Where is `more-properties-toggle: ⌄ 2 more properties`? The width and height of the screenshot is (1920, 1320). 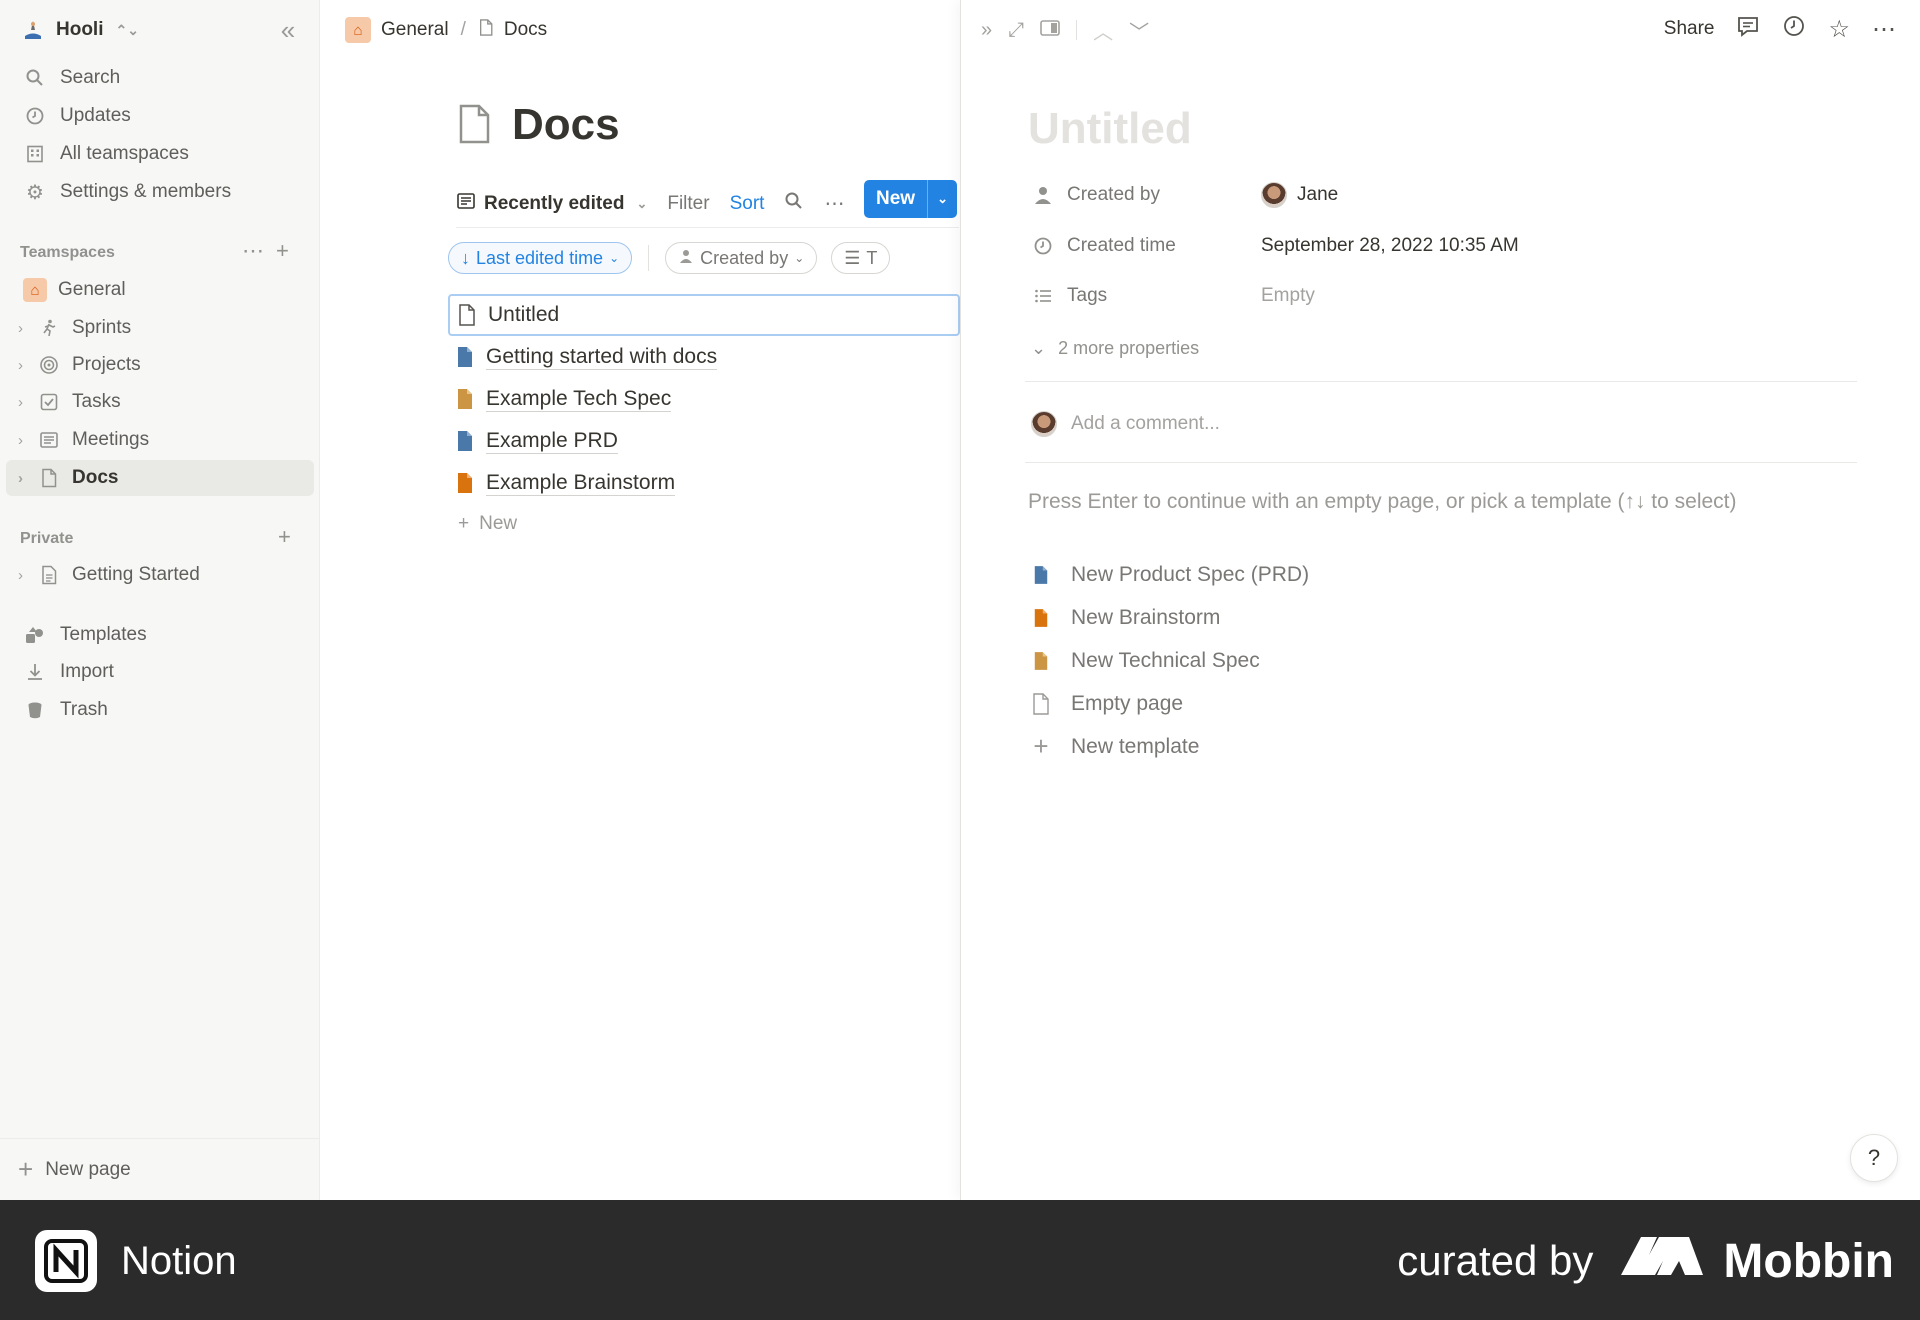 more-properties-toggle: ⌄ 2 more properties is located at coordinates (1115, 348).